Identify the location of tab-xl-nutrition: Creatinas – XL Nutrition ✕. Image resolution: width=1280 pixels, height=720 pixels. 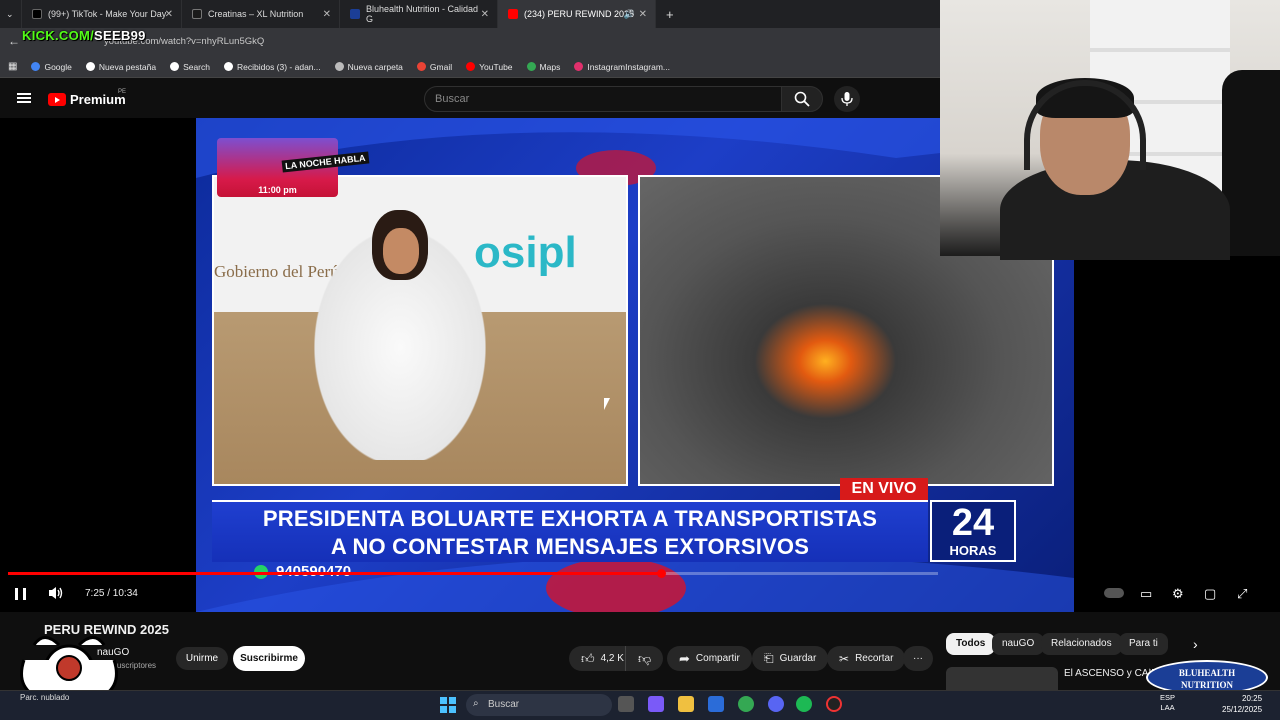
(261, 14).